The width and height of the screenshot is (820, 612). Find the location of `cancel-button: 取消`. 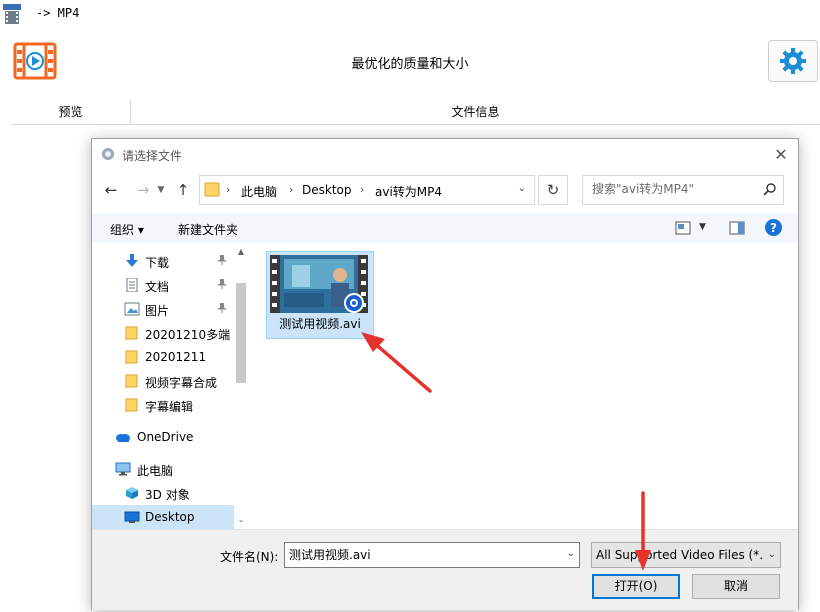

cancel-button: 取消 is located at coordinates (736, 586).